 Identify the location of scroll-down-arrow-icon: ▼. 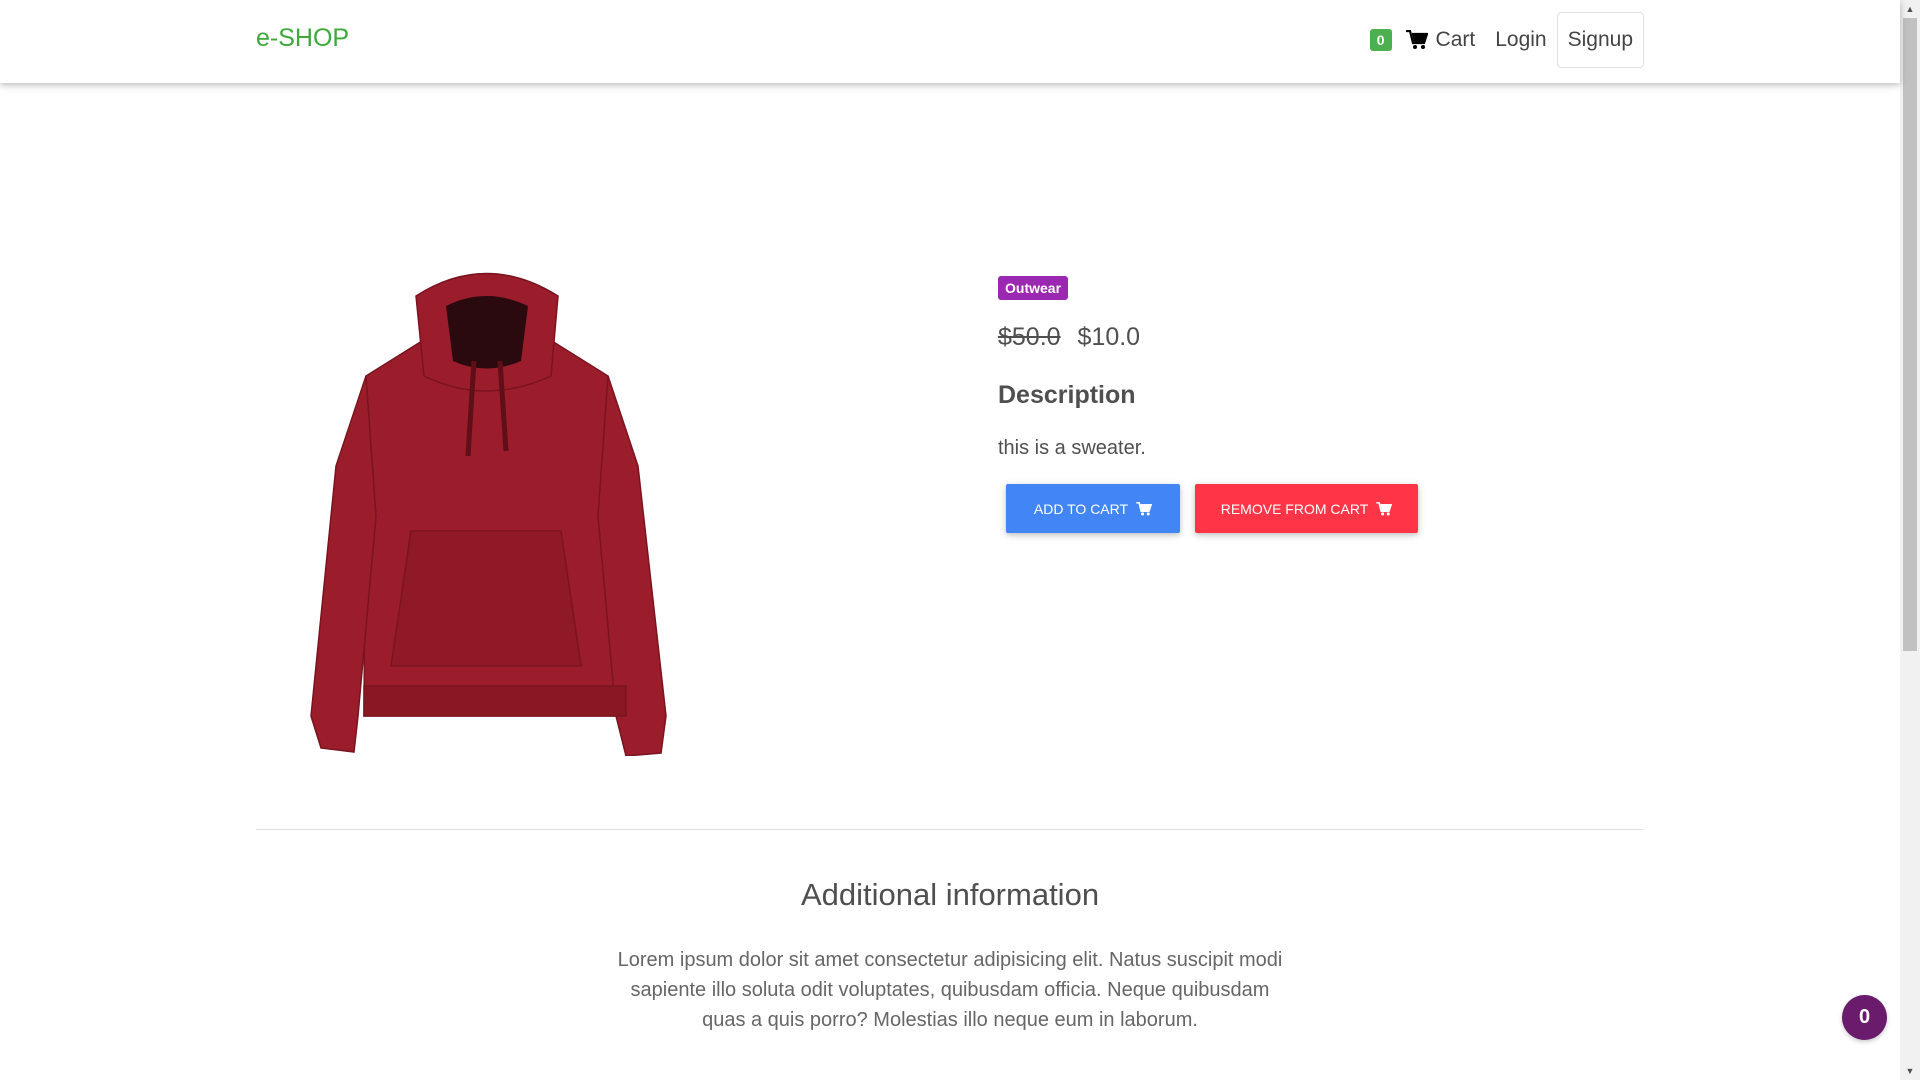
(1910, 1071).